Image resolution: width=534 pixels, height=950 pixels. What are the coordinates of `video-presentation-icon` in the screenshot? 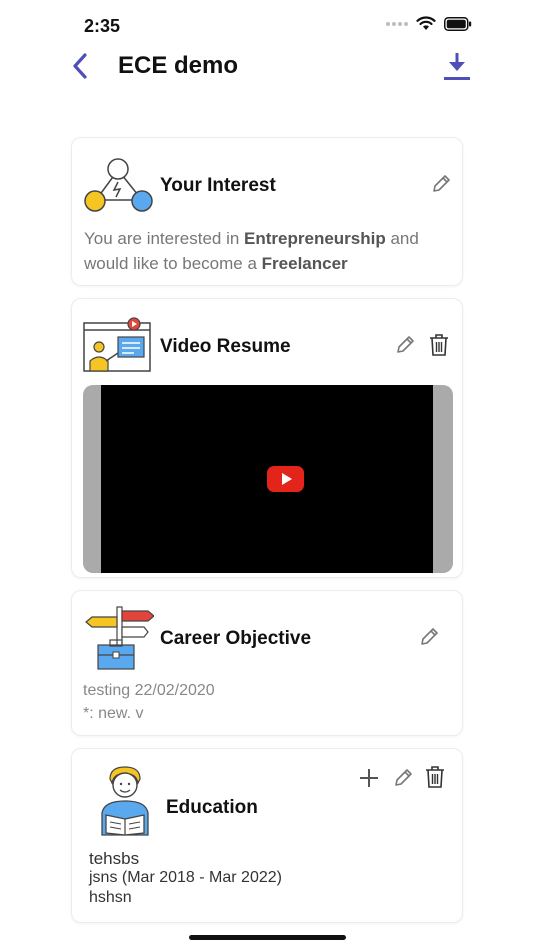 It's located at (117, 344).